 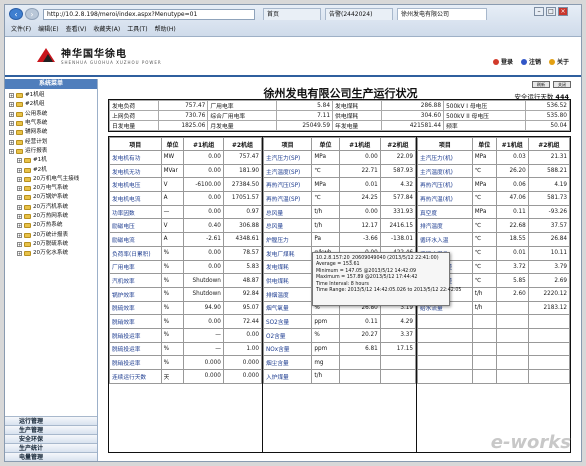 What do you see at coordinates (203, 239) in the screenshot?
I see `table-cell: -2.61` at bounding box center [203, 239].